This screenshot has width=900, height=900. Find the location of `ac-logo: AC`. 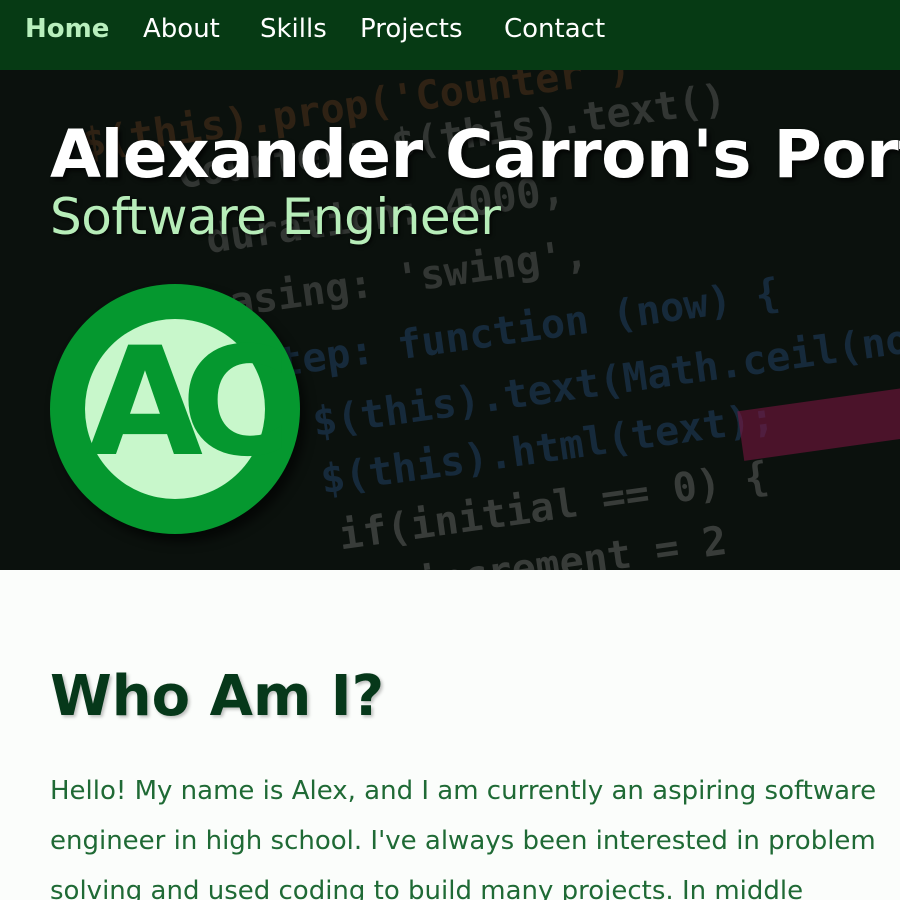

ac-logo: AC is located at coordinates (175, 409).